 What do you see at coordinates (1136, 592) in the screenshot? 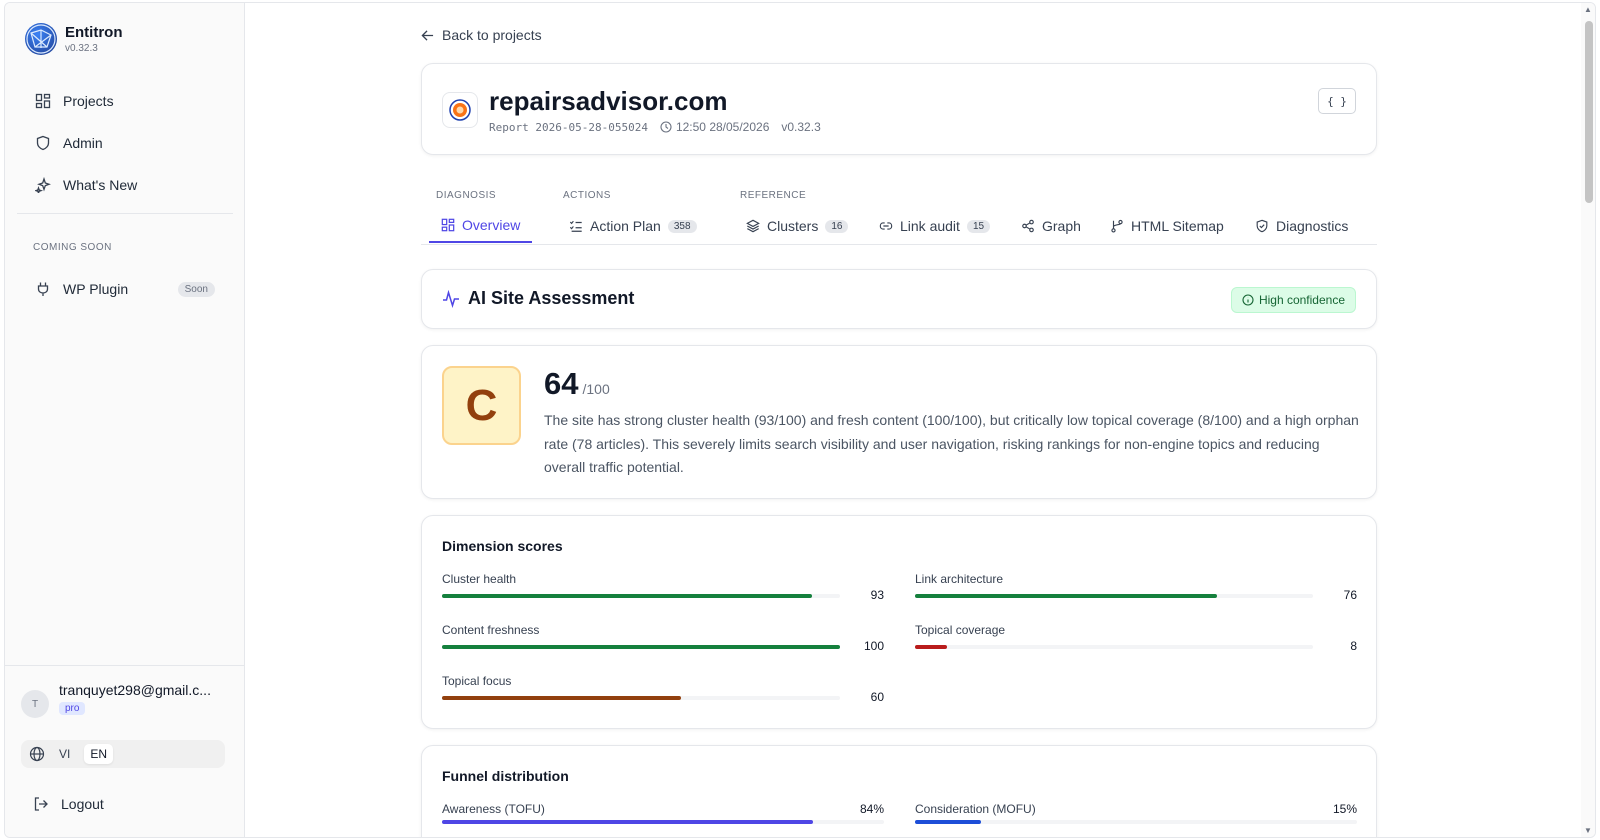
I see `dimension-row: Link architecture 76` at bounding box center [1136, 592].